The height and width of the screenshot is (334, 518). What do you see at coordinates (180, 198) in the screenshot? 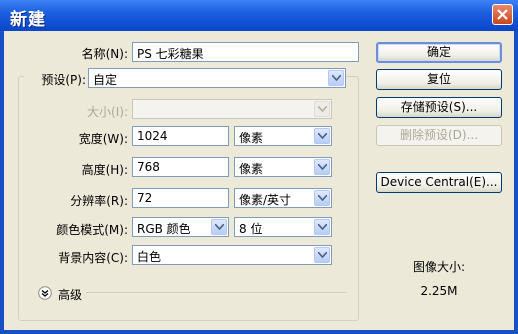
I see `resolution-input: 72` at bounding box center [180, 198].